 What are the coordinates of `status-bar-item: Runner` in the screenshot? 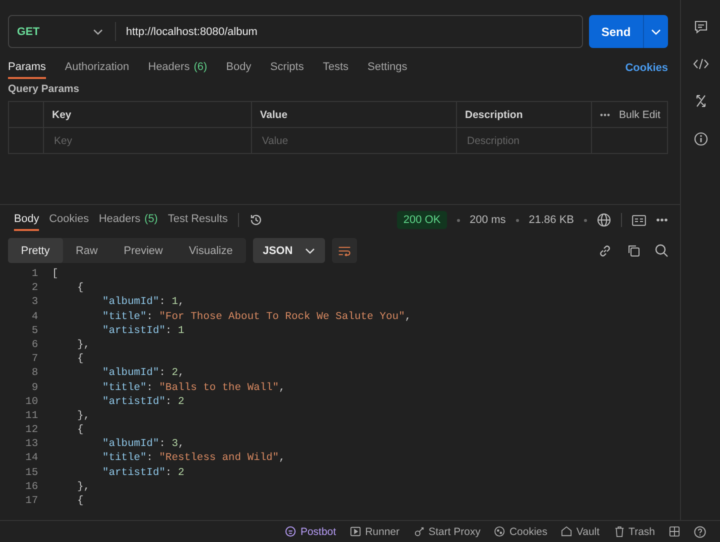 It's located at (375, 532).